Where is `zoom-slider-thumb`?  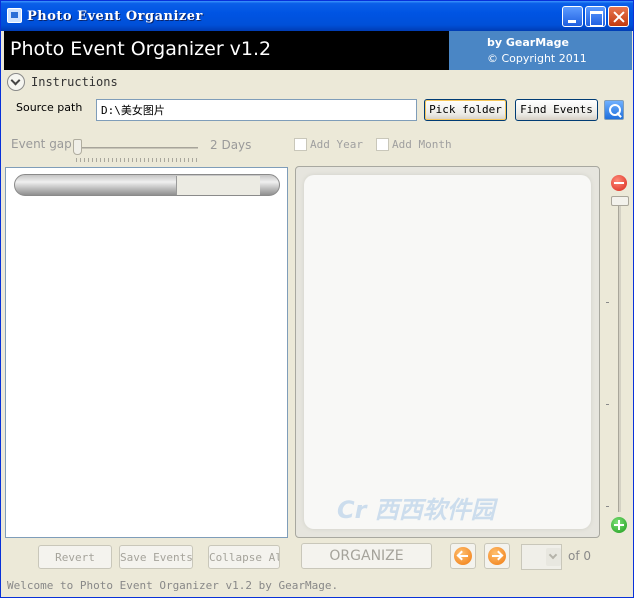 zoom-slider-thumb is located at coordinates (620, 201).